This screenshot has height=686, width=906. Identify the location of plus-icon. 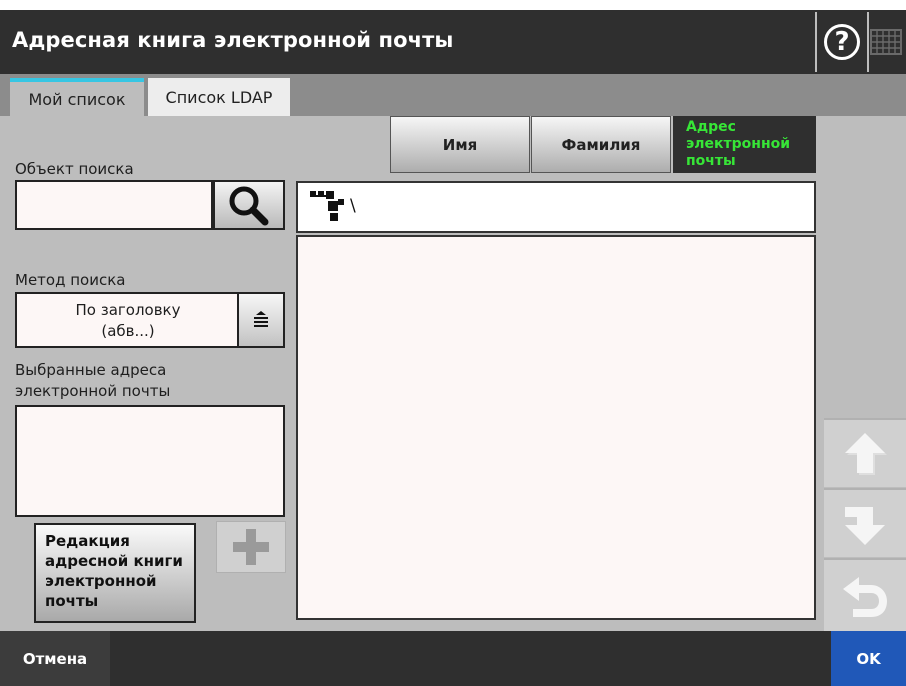
(251, 547).